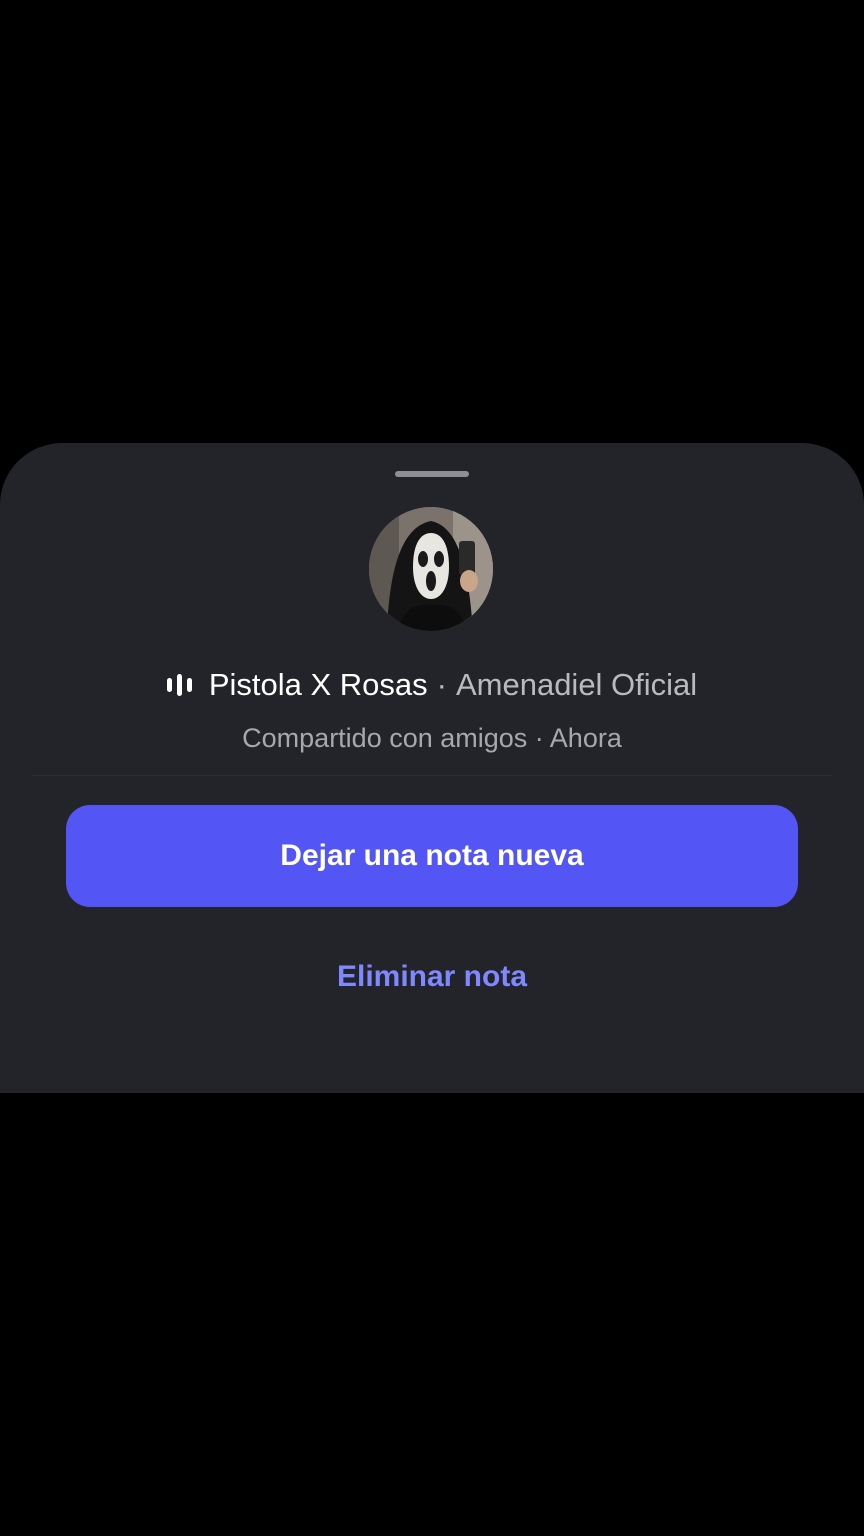  I want to click on note-track-row: Pistola X Rosas · Amenadiel Oficial, so click(432, 685).